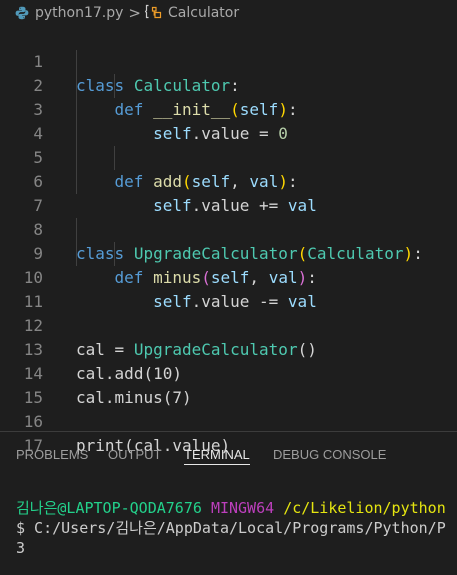 The height and width of the screenshot is (575, 457). I want to click on panel-tabs: PROBLEMS OUTPUT TERMINAL DEBUG CONSOLE, so click(228, 455).